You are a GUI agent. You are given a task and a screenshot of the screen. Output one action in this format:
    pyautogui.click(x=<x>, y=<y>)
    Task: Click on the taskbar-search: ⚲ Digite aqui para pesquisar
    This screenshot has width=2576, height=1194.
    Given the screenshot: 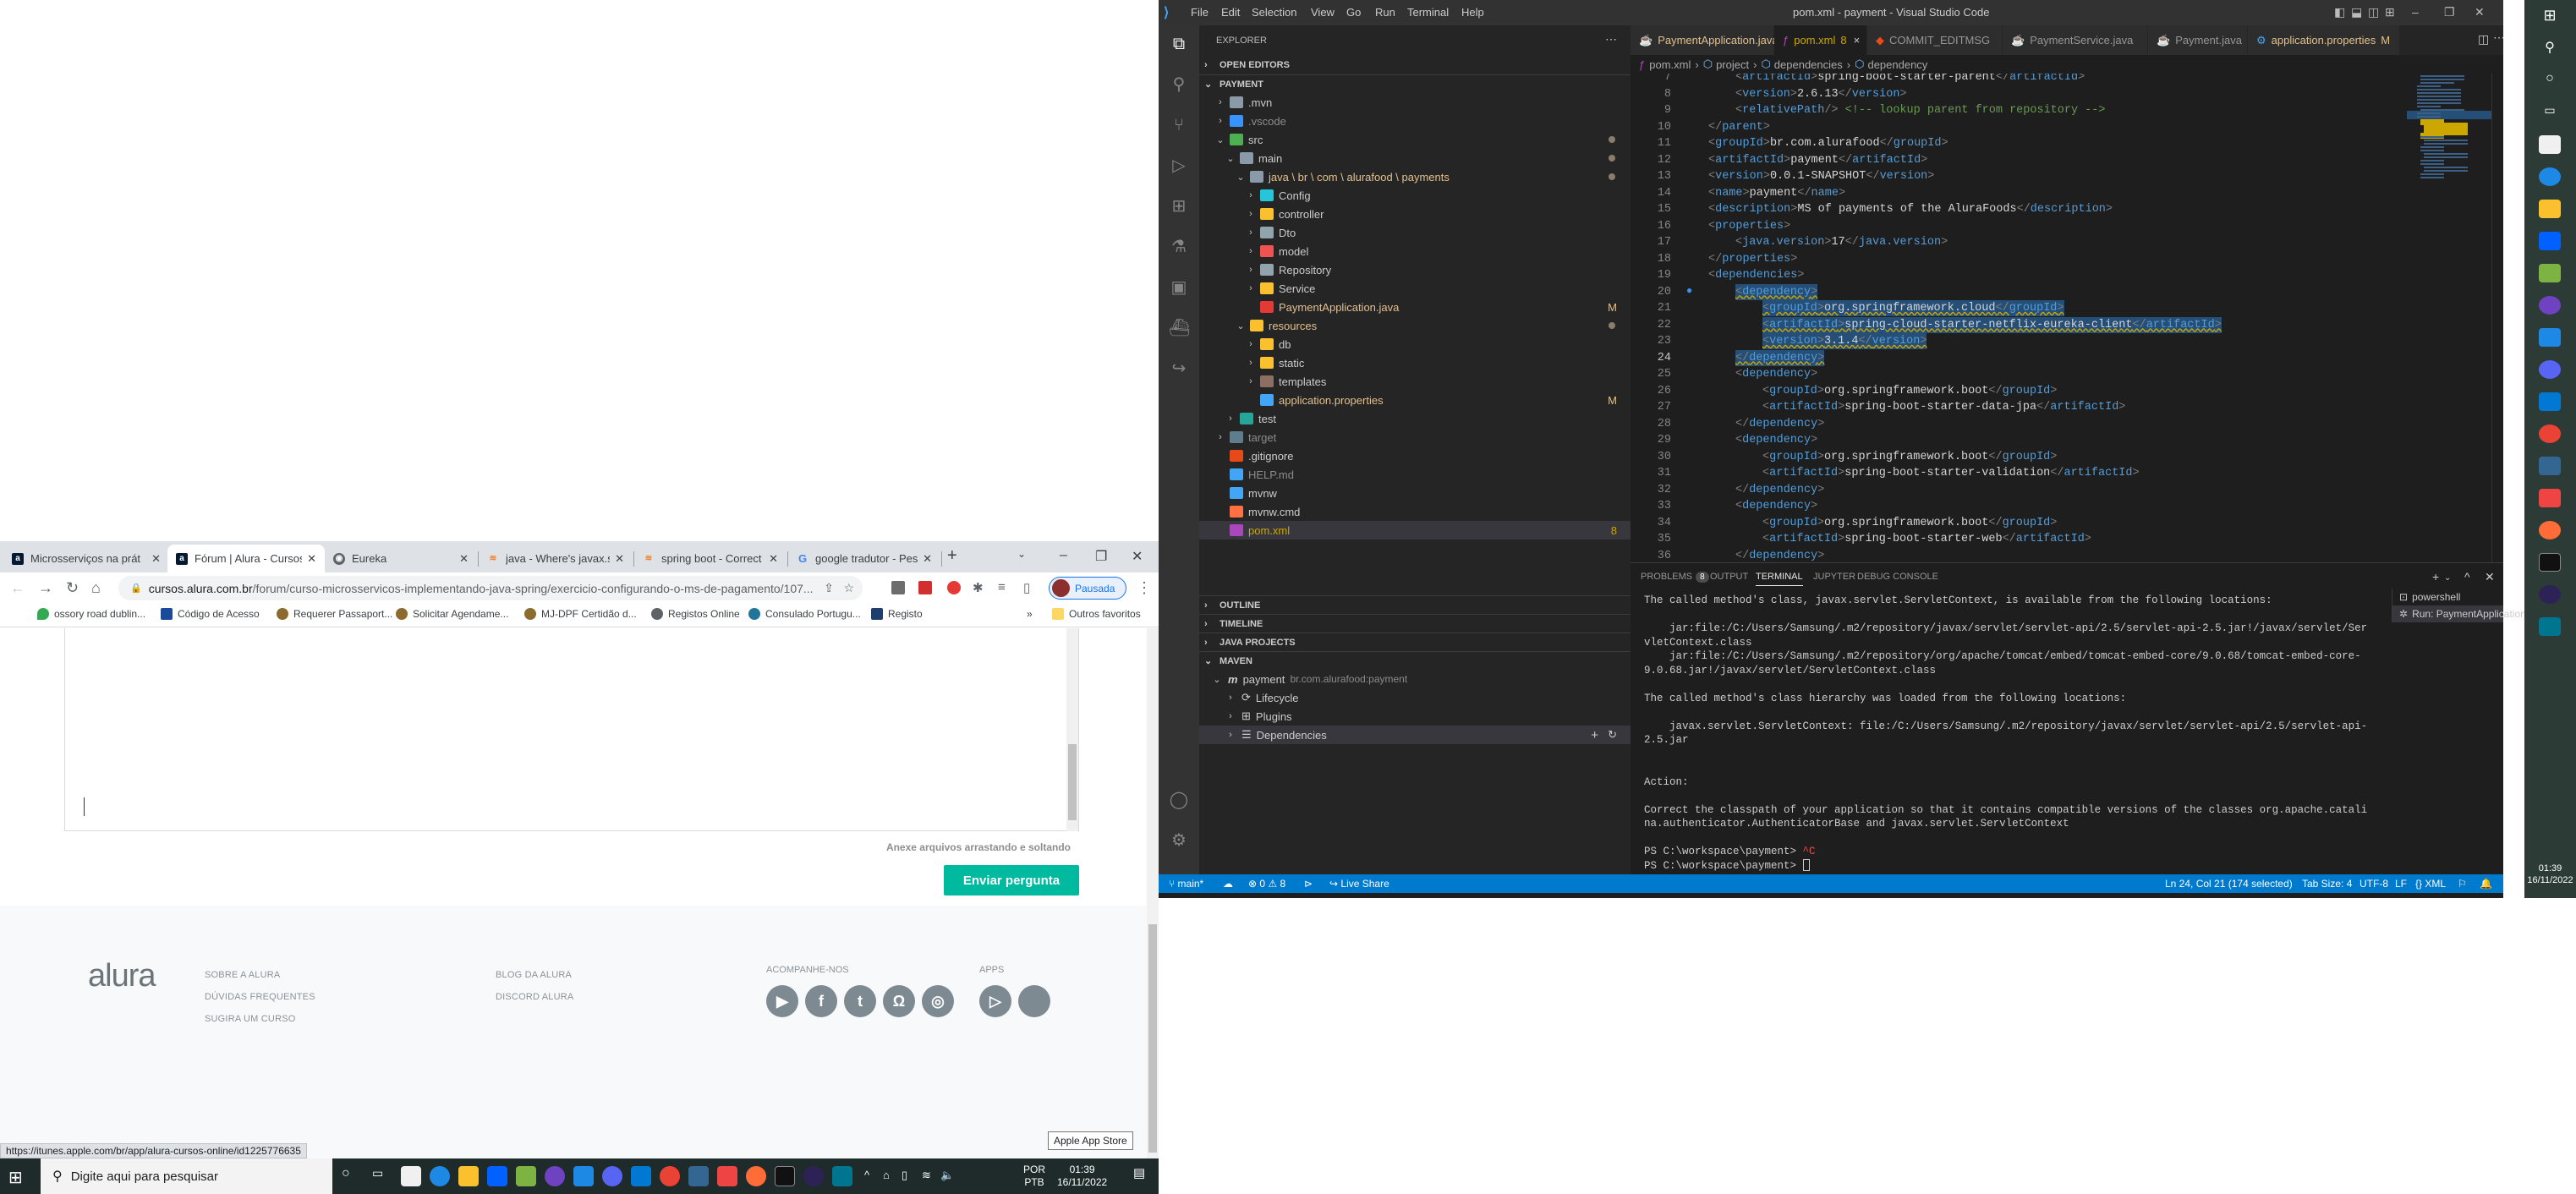 What is the action you would take?
    pyautogui.click(x=186, y=1176)
    